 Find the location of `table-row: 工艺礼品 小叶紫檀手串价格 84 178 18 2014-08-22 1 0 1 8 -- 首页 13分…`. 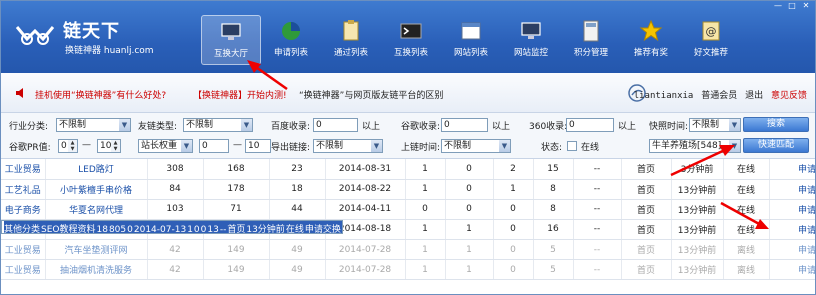

table-row: 工艺礼品 小叶紫檀手串价格 84 178 18 2014-08-22 1 0 1 8 -- 首页 13分… is located at coordinates (408, 189).